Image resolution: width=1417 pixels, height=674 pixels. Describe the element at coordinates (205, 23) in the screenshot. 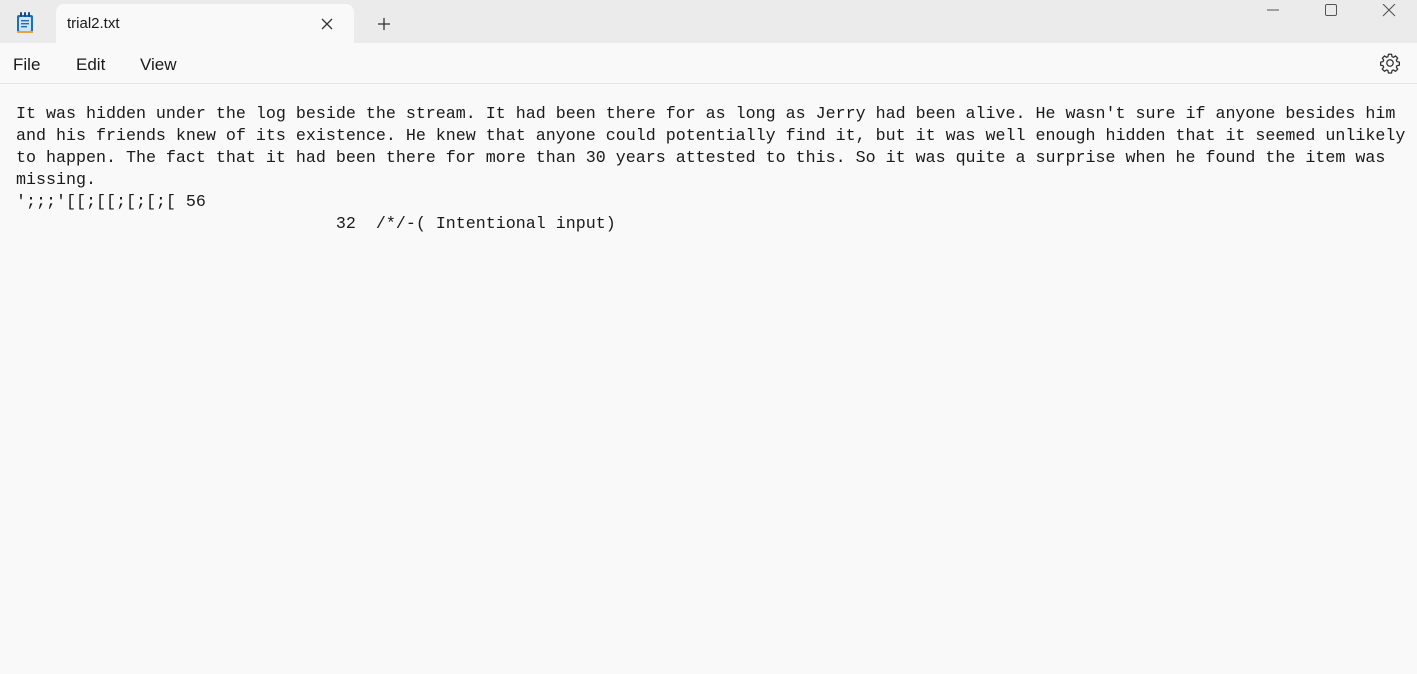

I see `tab-trial2: trial2.txt` at that location.